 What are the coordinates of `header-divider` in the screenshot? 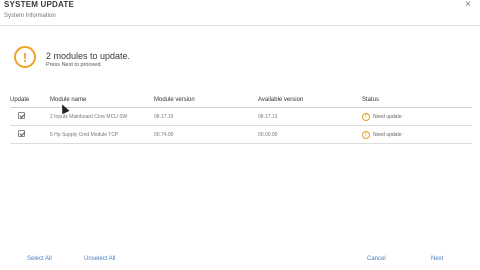 It's located at (240, 25).